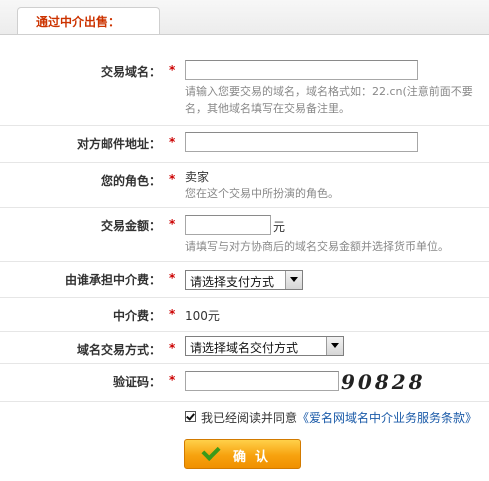 Image resolution: width=489 pixels, height=481 pixels. Describe the element at coordinates (130, 72) in the screenshot. I see `domain-label: 交易域名：` at that location.